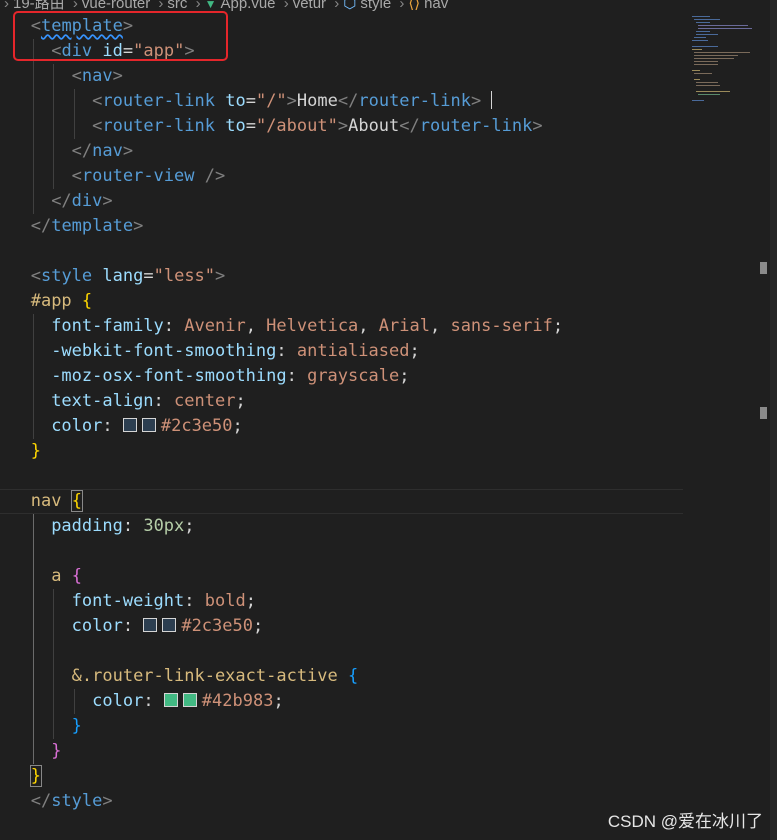 The height and width of the screenshot is (840, 777). Describe the element at coordinates (436, 6) in the screenshot. I see `breadcrumb-item-nav: nav` at that location.